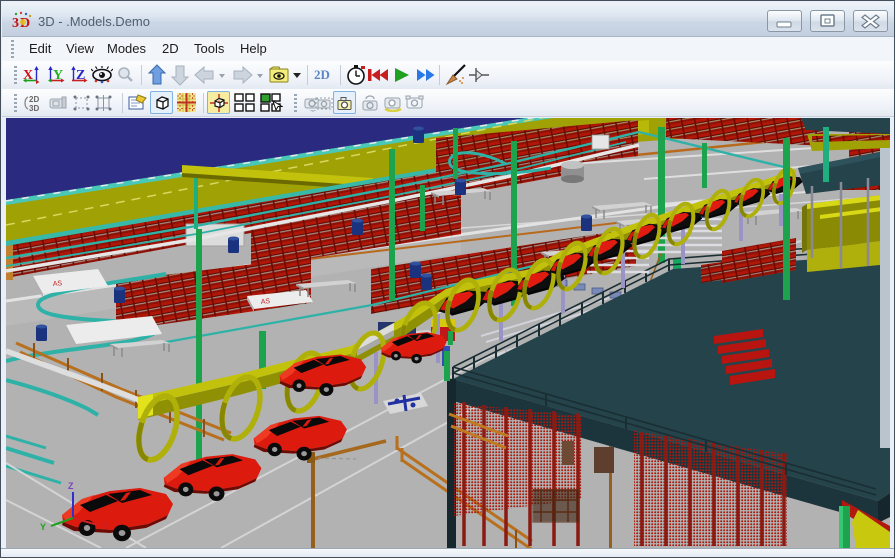  What do you see at coordinates (34, 99) in the screenshot?
I see `svg-text: 2D` at bounding box center [34, 99].